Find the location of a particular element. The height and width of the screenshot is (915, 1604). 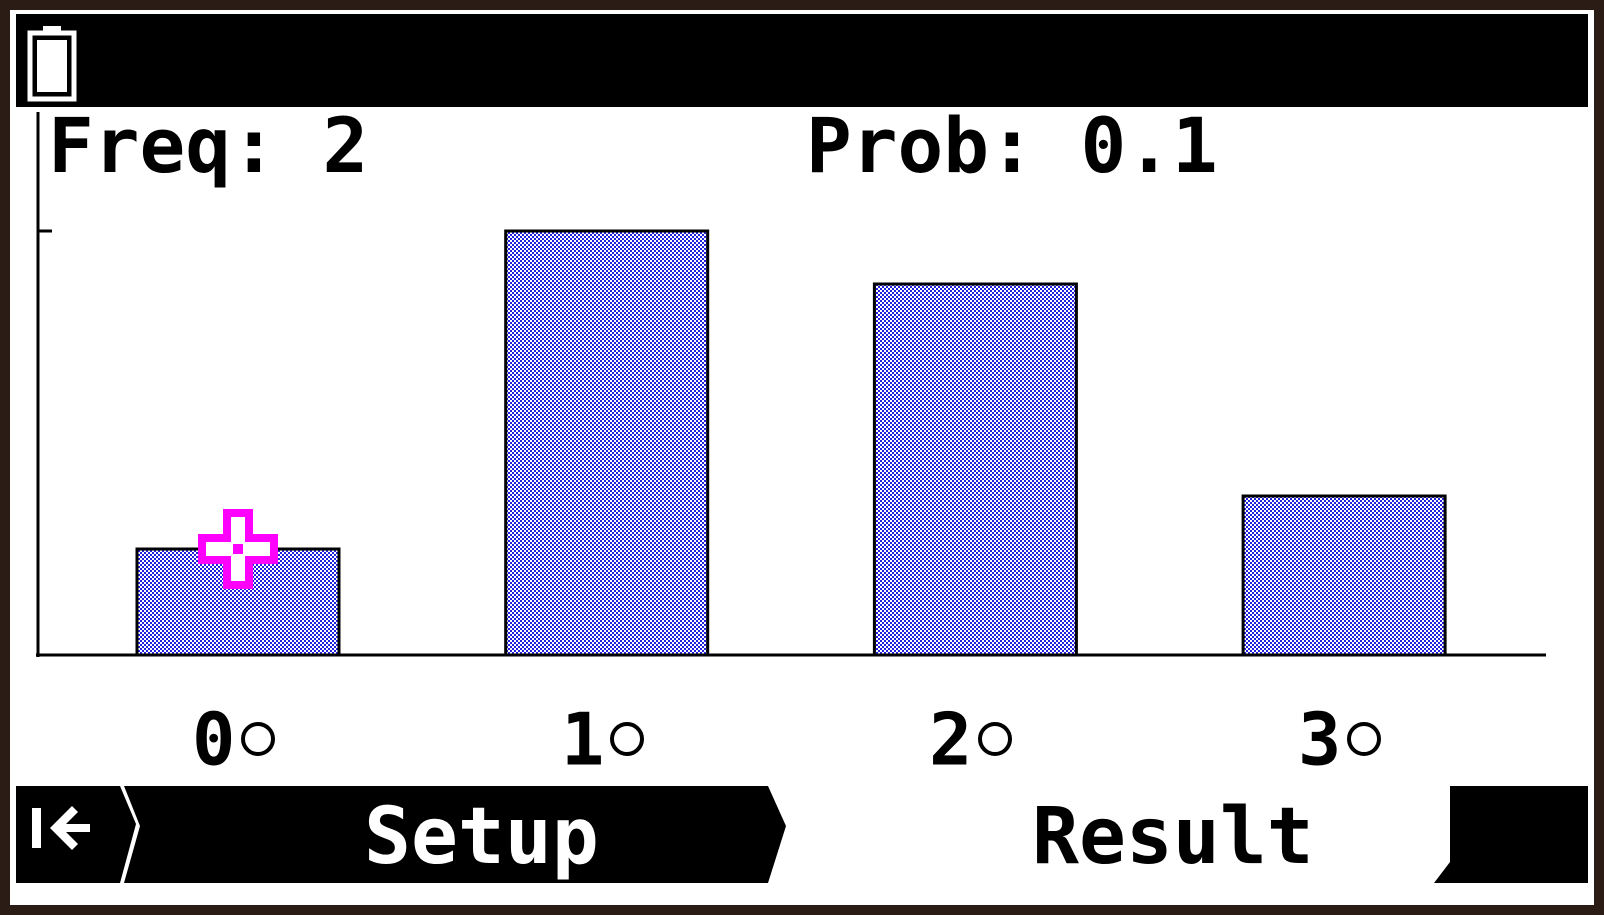

cursor-center is located at coordinates (238, 549).